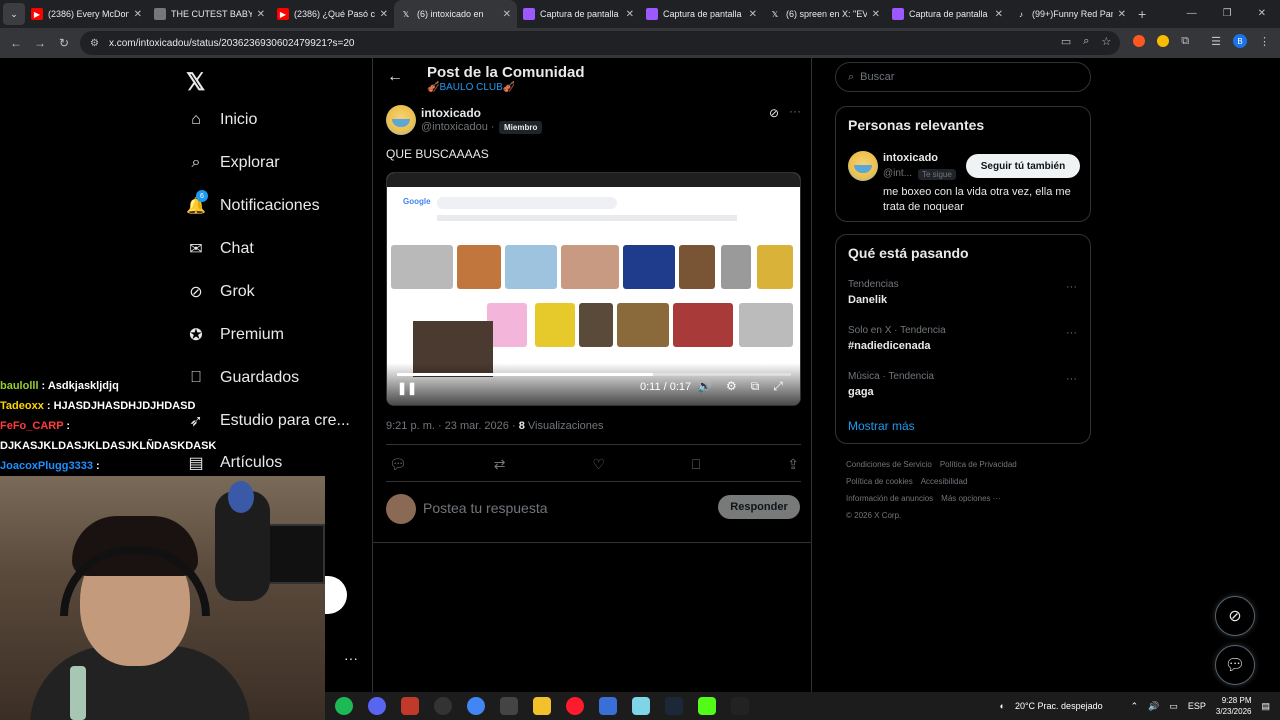  What do you see at coordinates (500, 464) in the screenshot?
I see `repost-icon: ⇄` at bounding box center [500, 464].